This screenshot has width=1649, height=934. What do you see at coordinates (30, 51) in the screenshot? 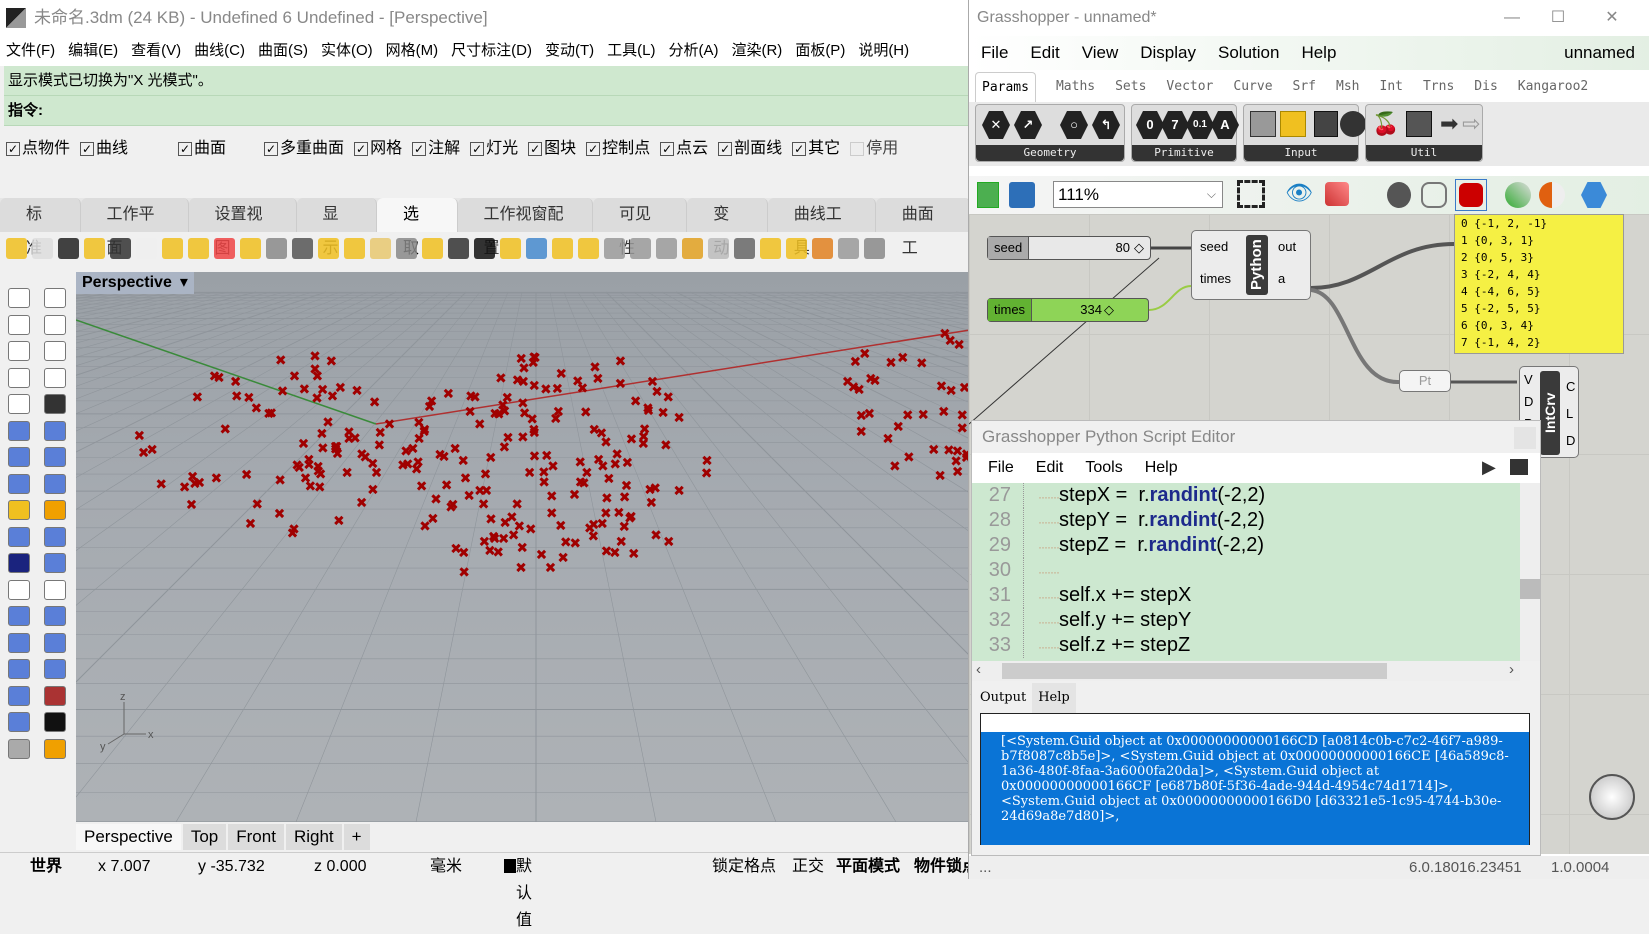
I see `menu-item: 文件(F)` at bounding box center [30, 51].